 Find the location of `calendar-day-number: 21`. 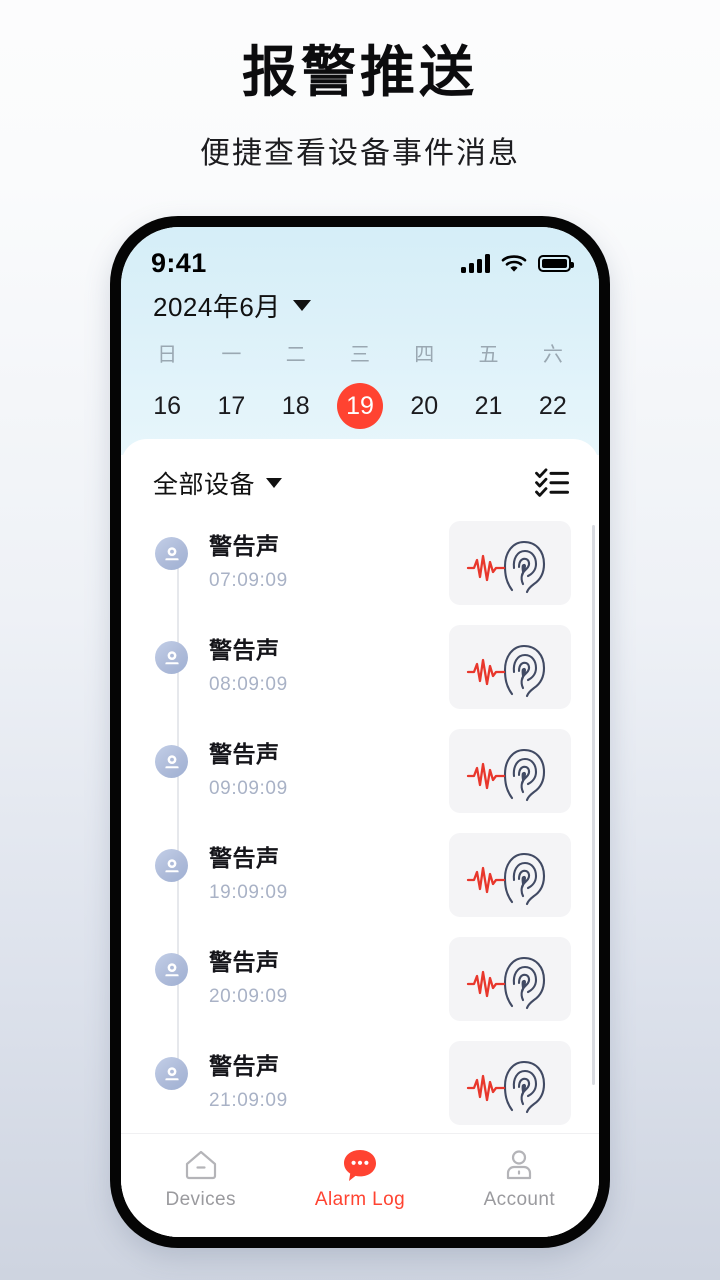

calendar-day-number: 21 is located at coordinates (488, 405).